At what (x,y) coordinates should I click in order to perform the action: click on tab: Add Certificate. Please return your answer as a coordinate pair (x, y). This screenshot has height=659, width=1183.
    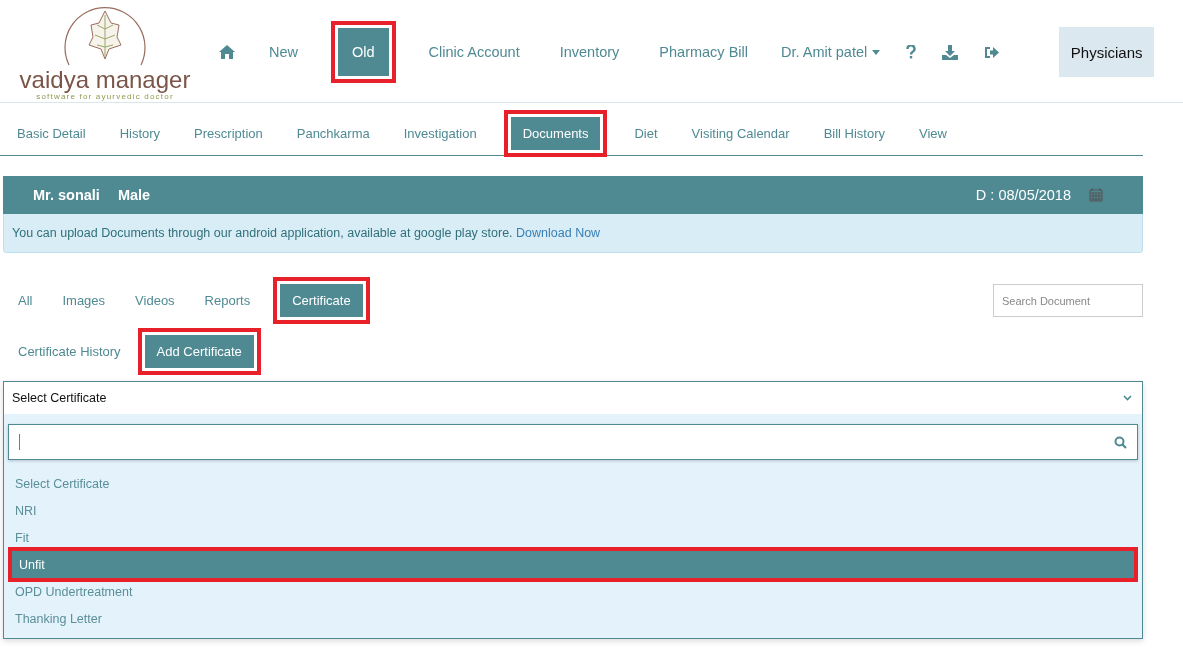
    Looking at the image, I should click on (199, 351).